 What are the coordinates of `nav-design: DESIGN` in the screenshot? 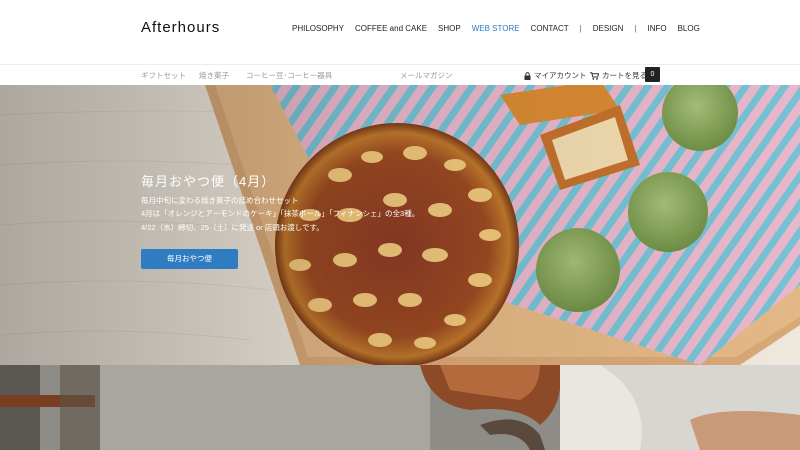 It's located at (608, 28).